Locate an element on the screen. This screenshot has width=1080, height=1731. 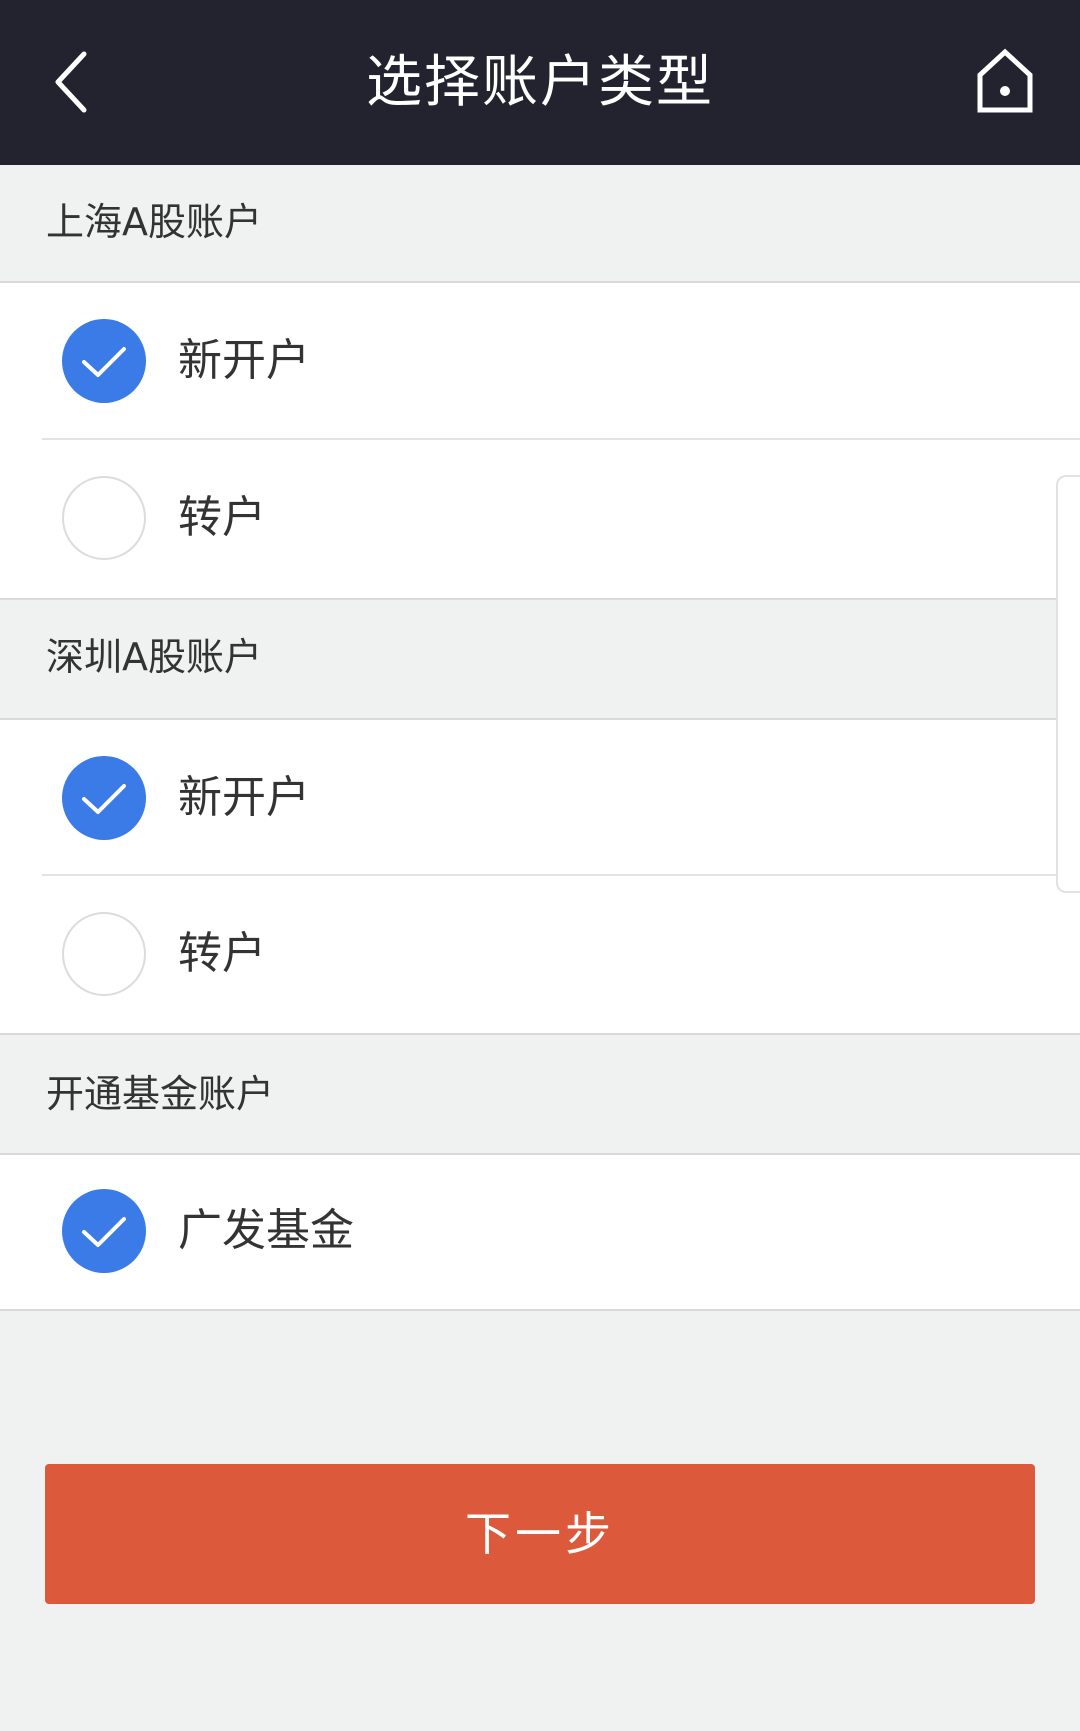
home-icon is located at coordinates (1005, 80).